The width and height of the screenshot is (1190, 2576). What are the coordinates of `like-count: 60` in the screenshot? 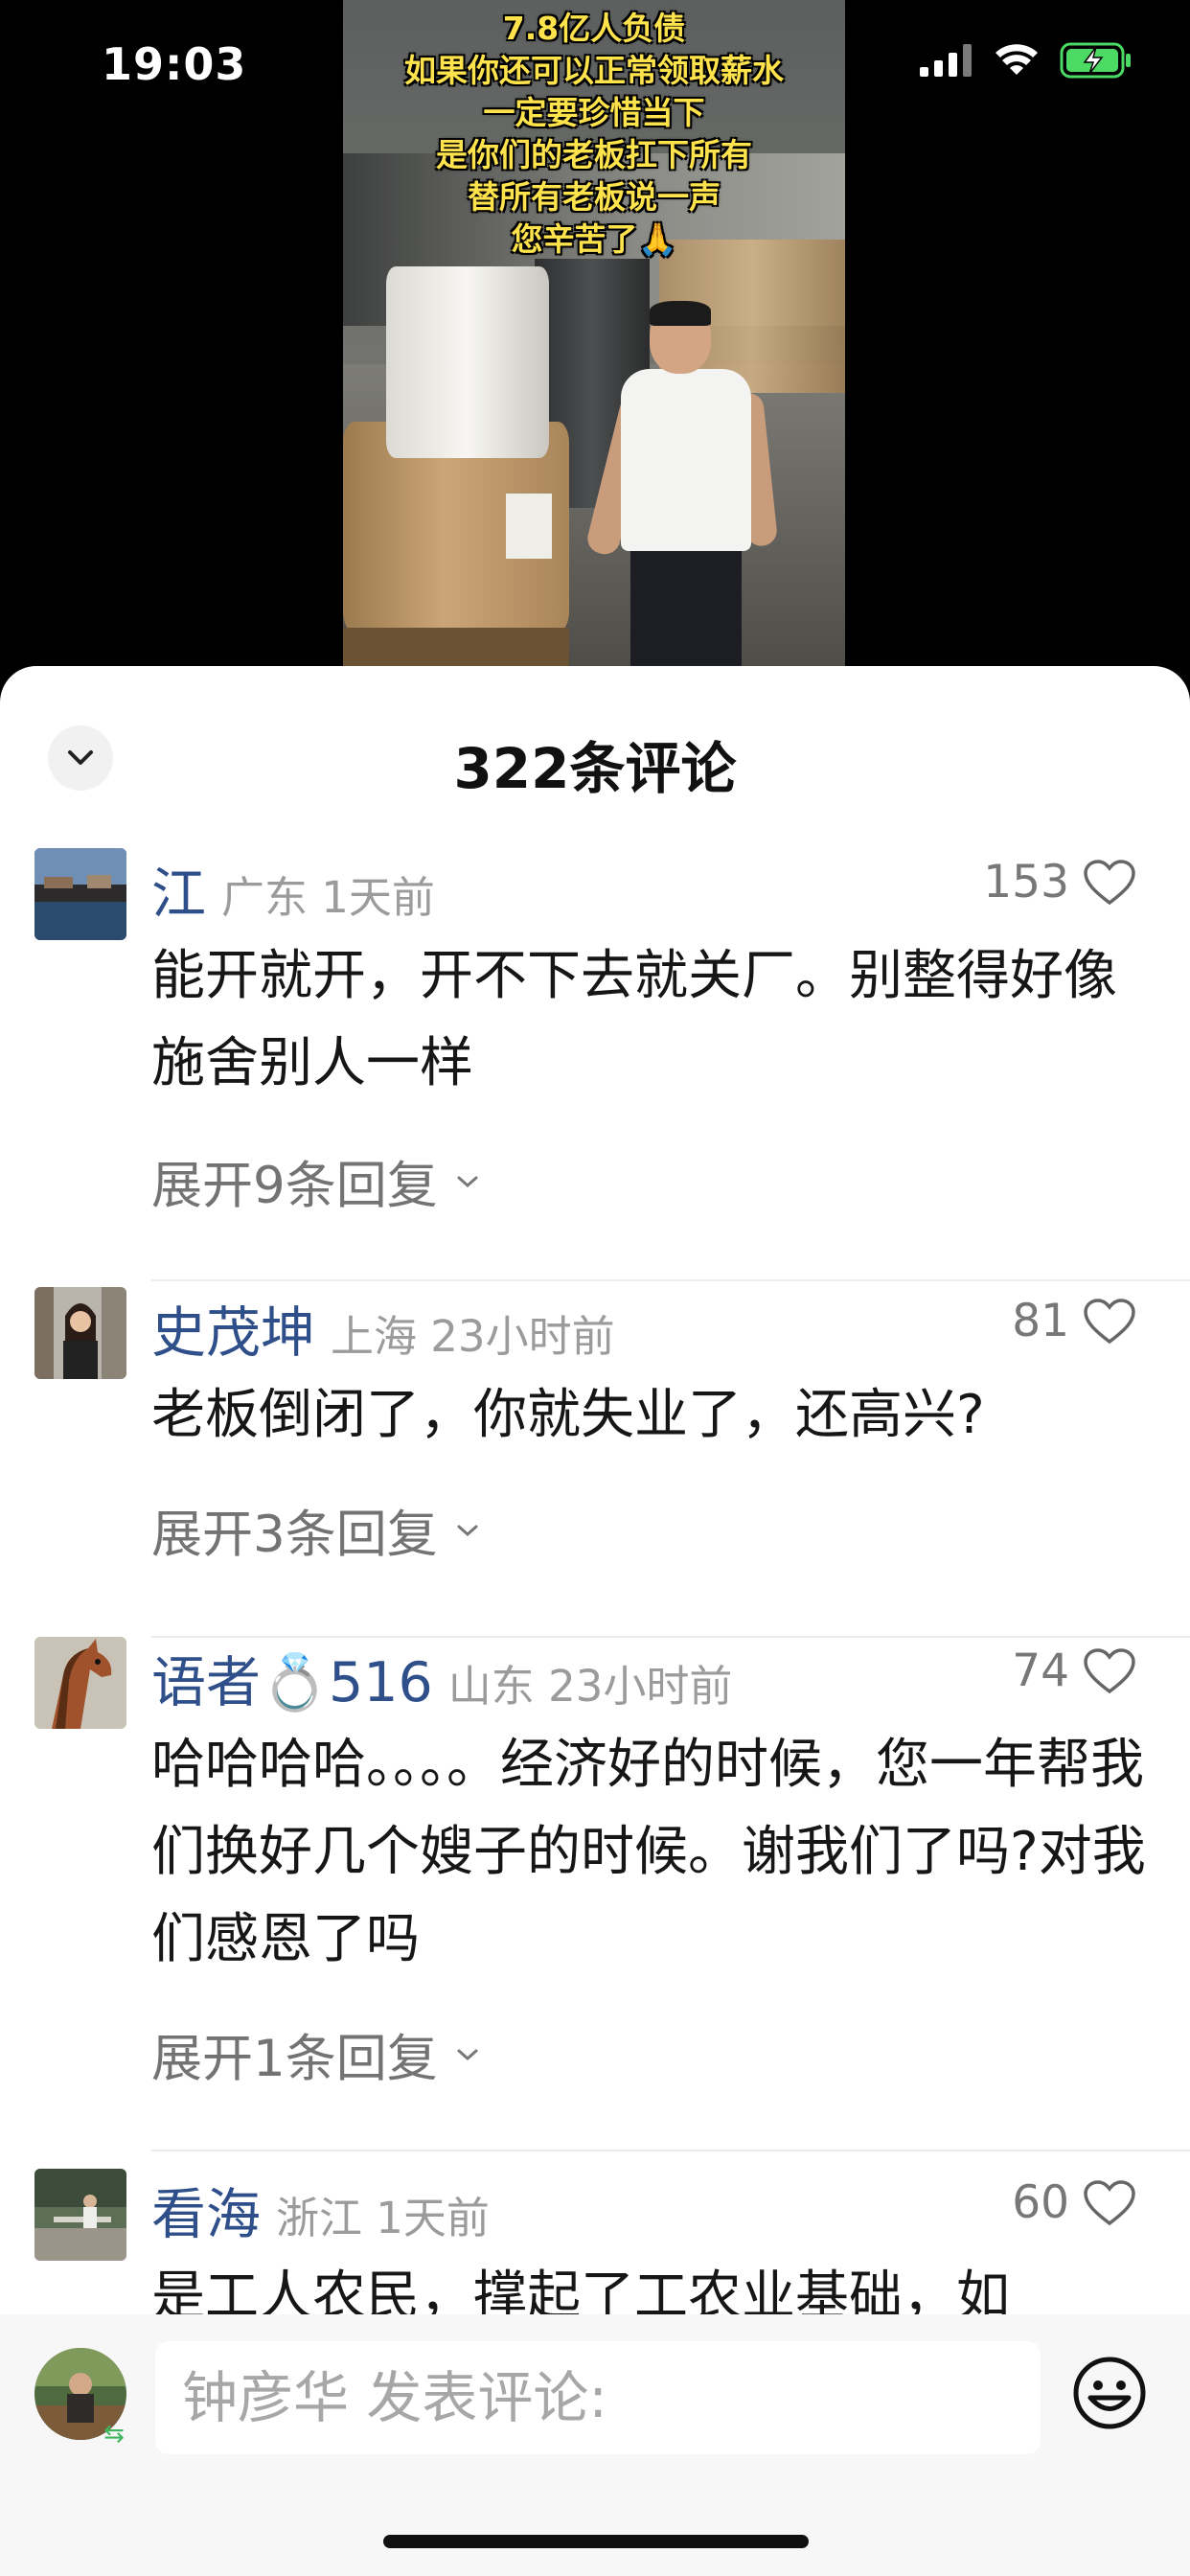 It's located at (1040, 2202).